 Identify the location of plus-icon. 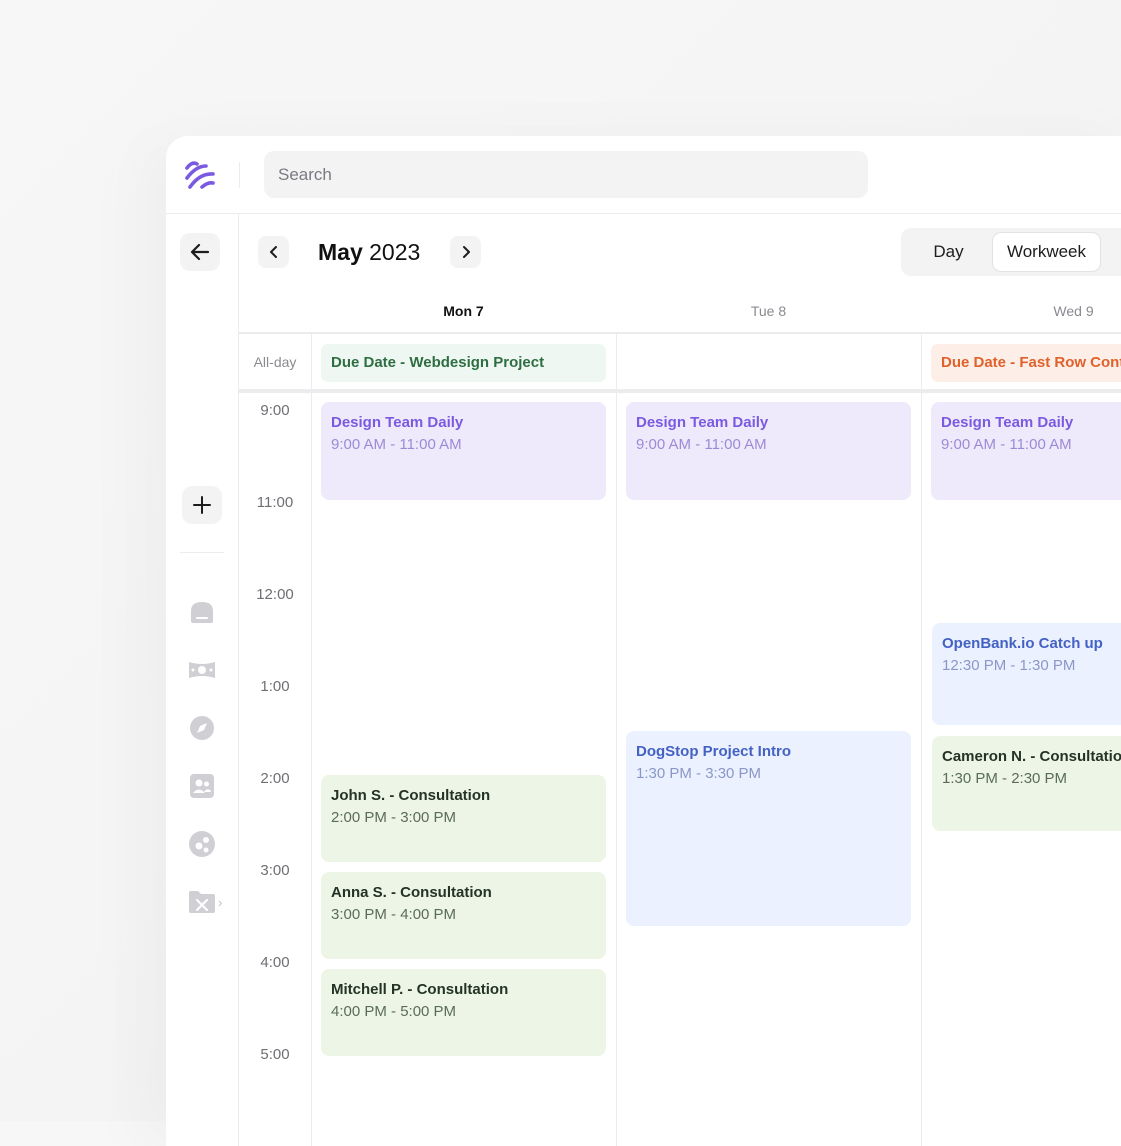
(202, 505).